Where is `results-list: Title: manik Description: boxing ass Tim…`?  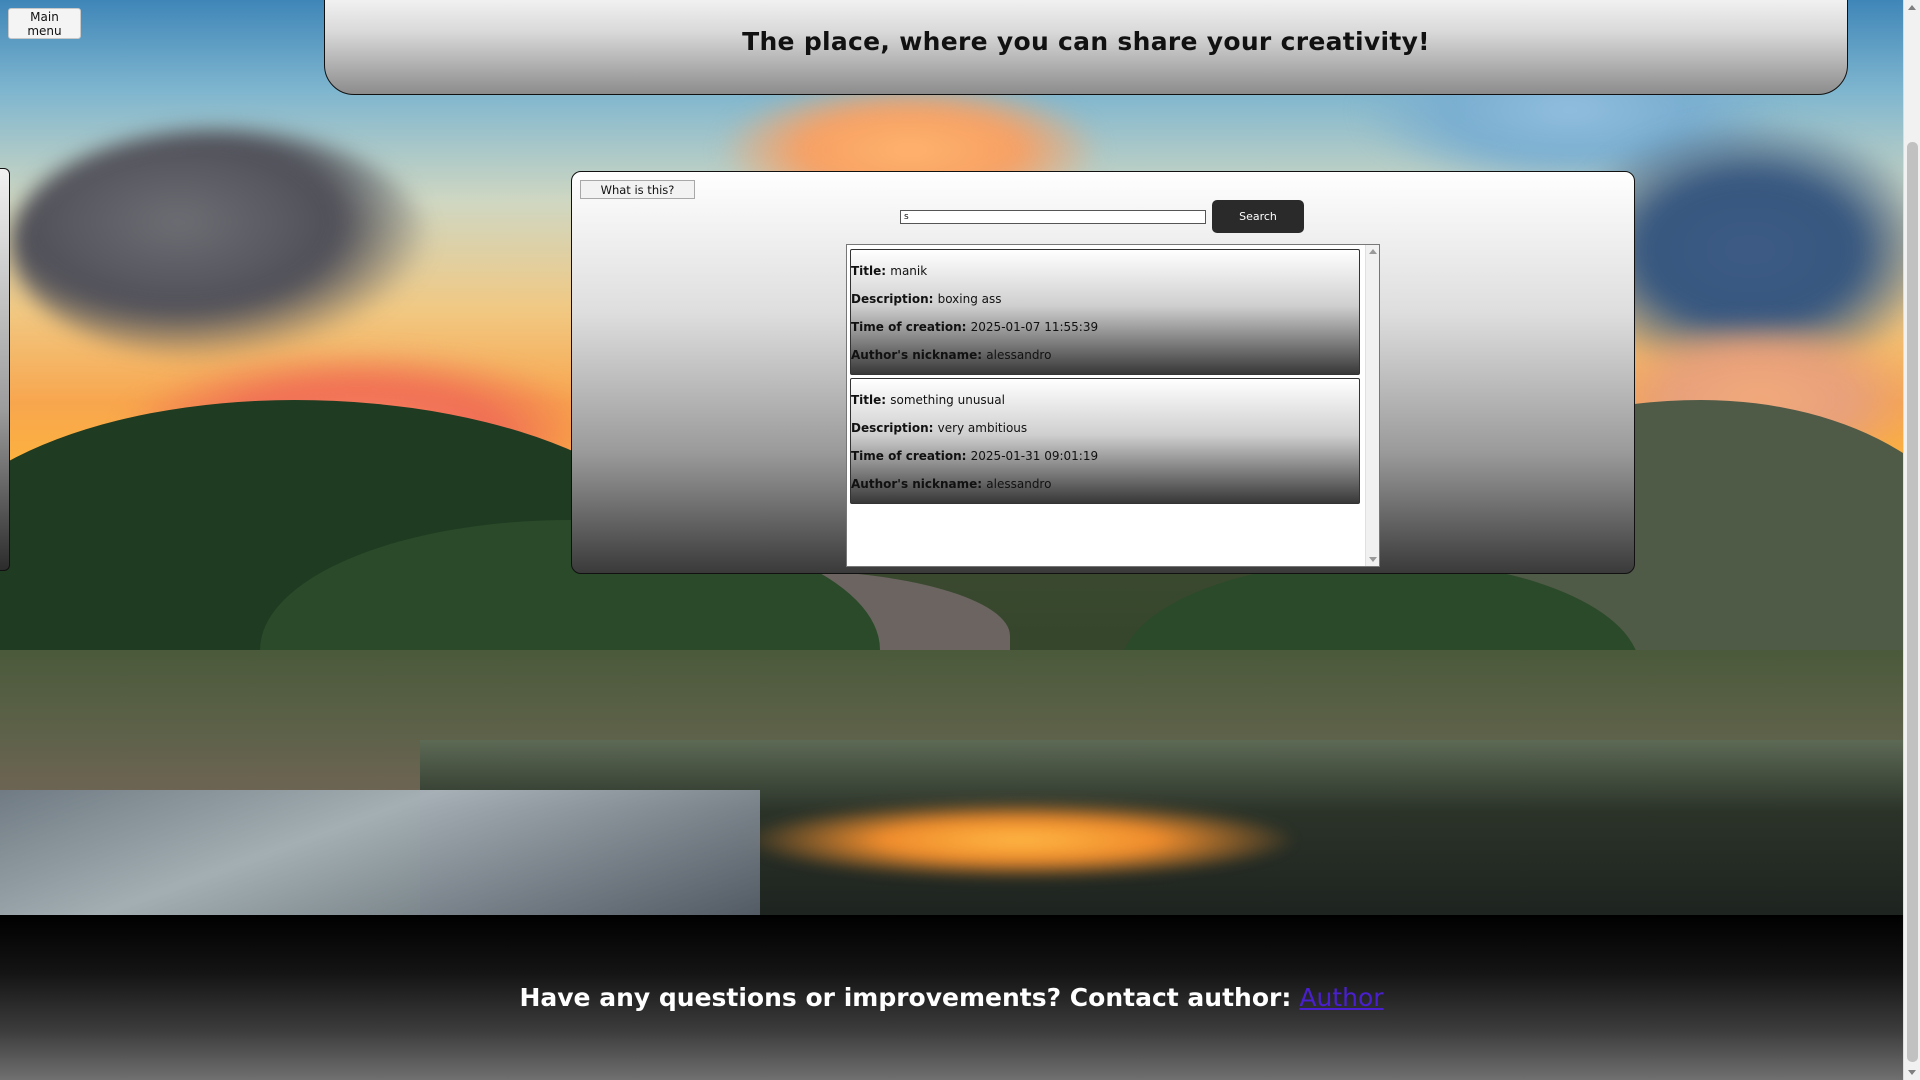 results-list: Title: manik Description: boxing ass Tim… is located at coordinates (1113, 405).